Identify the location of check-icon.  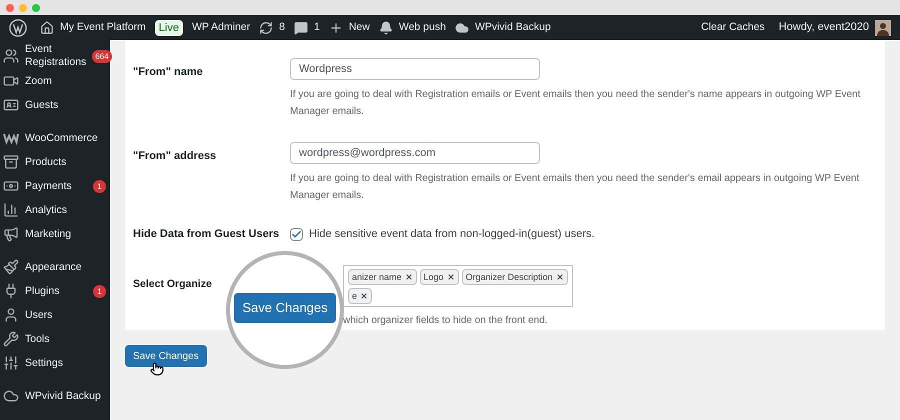
(296, 234).